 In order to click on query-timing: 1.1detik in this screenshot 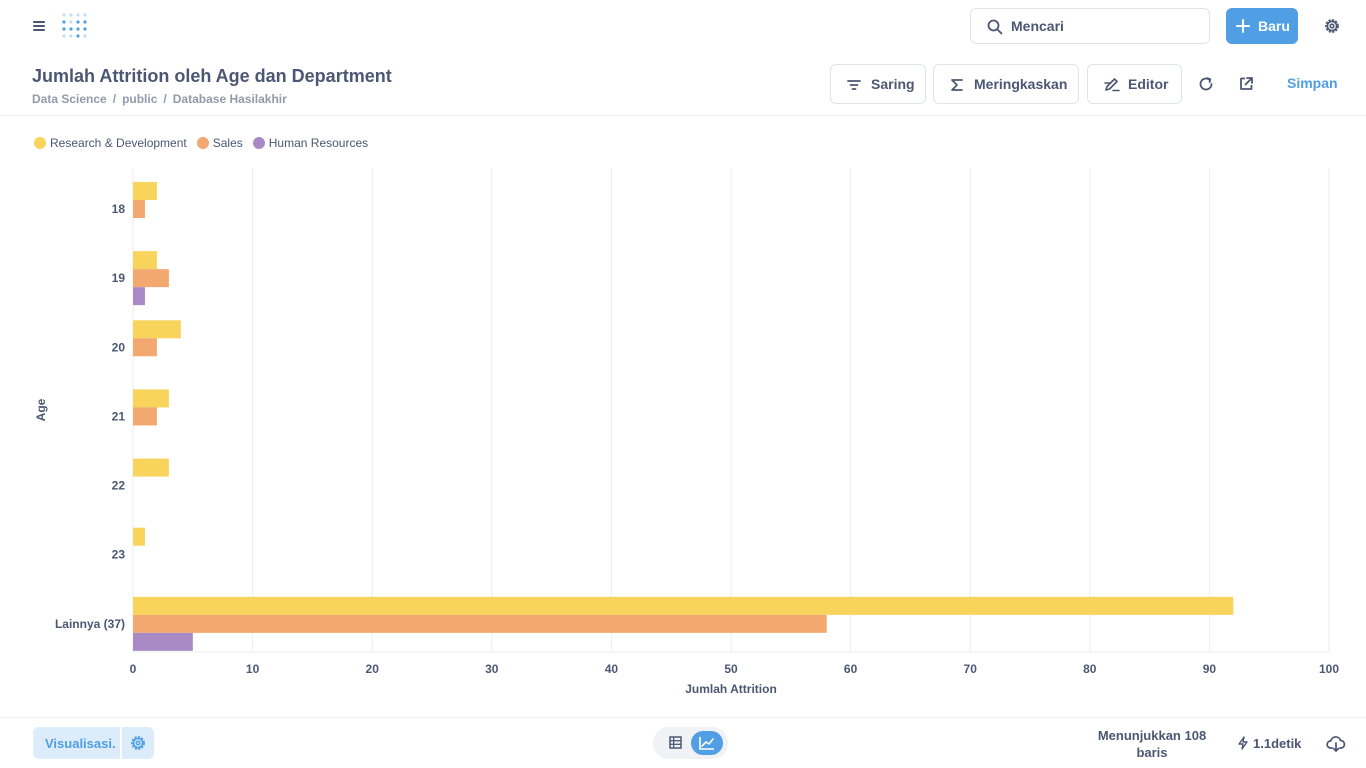, I will do `click(1269, 743)`.